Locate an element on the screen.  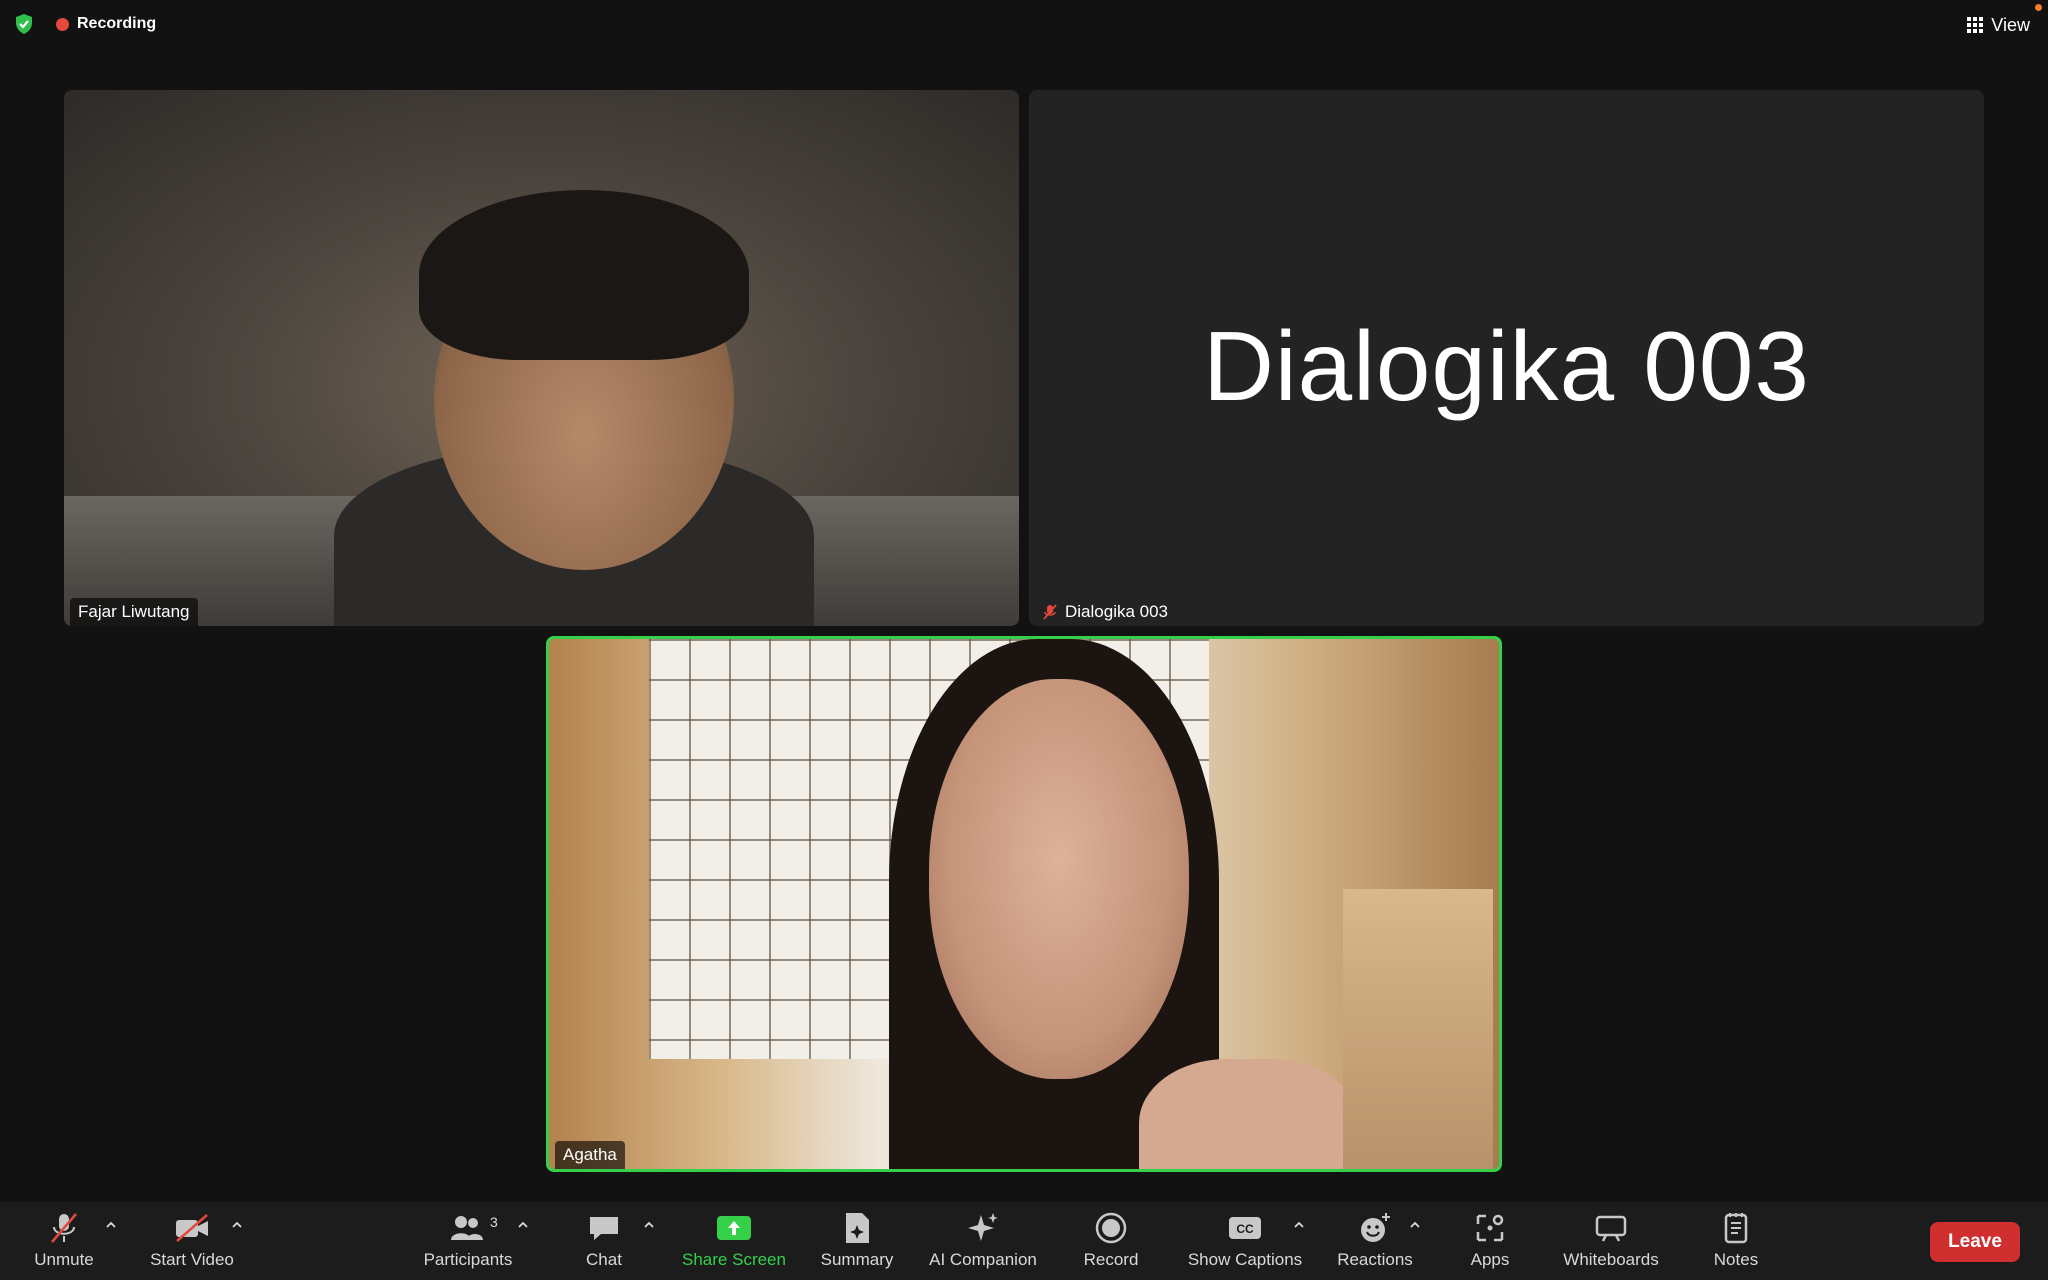
whiteboards-label: Whiteboards is located at coordinates (1611, 1259).